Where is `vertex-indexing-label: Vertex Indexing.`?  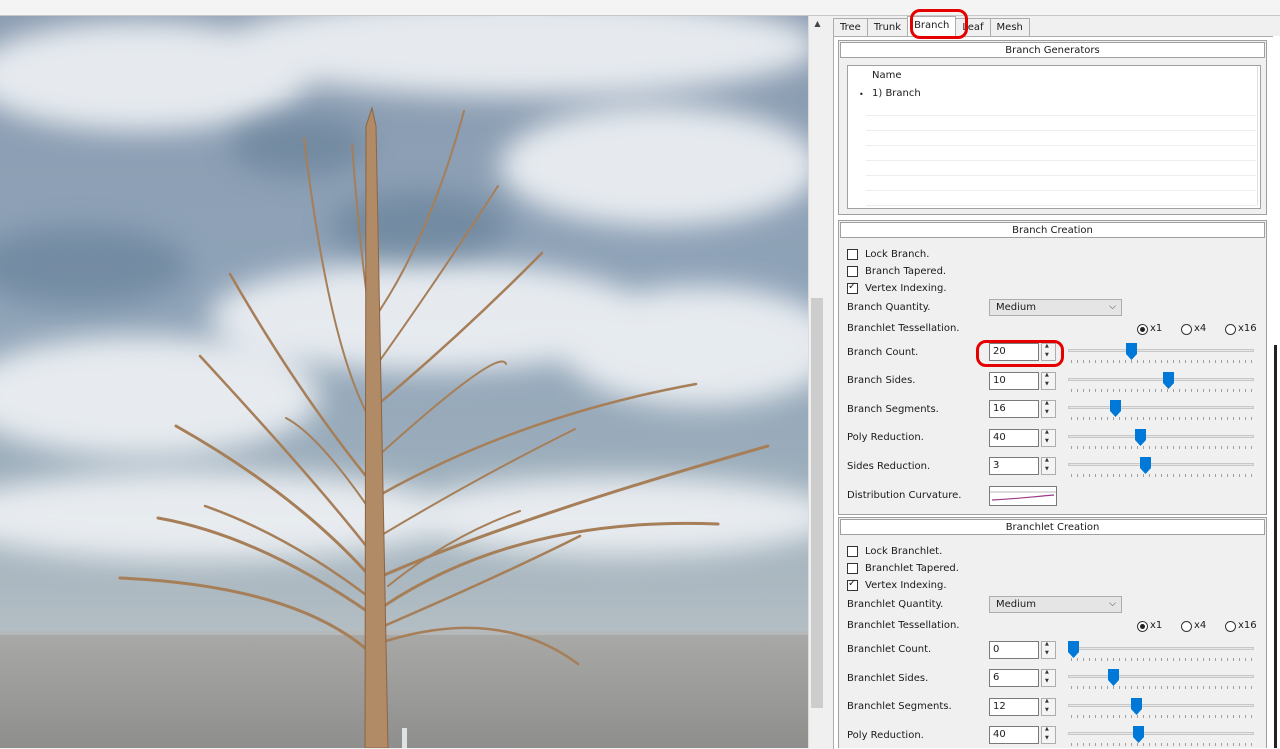 vertex-indexing-label: Vertex Indexing. is located at coordinates (906, 288).